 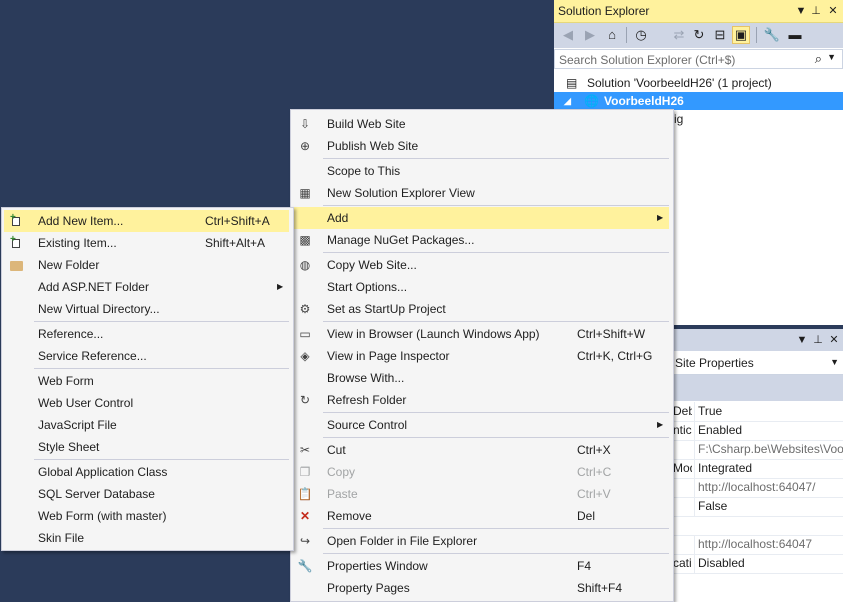 What do you see at coordinates (758, 564) in the screenshot?
I see `property-row: catioDisabled` at bounding box center [758, 564].